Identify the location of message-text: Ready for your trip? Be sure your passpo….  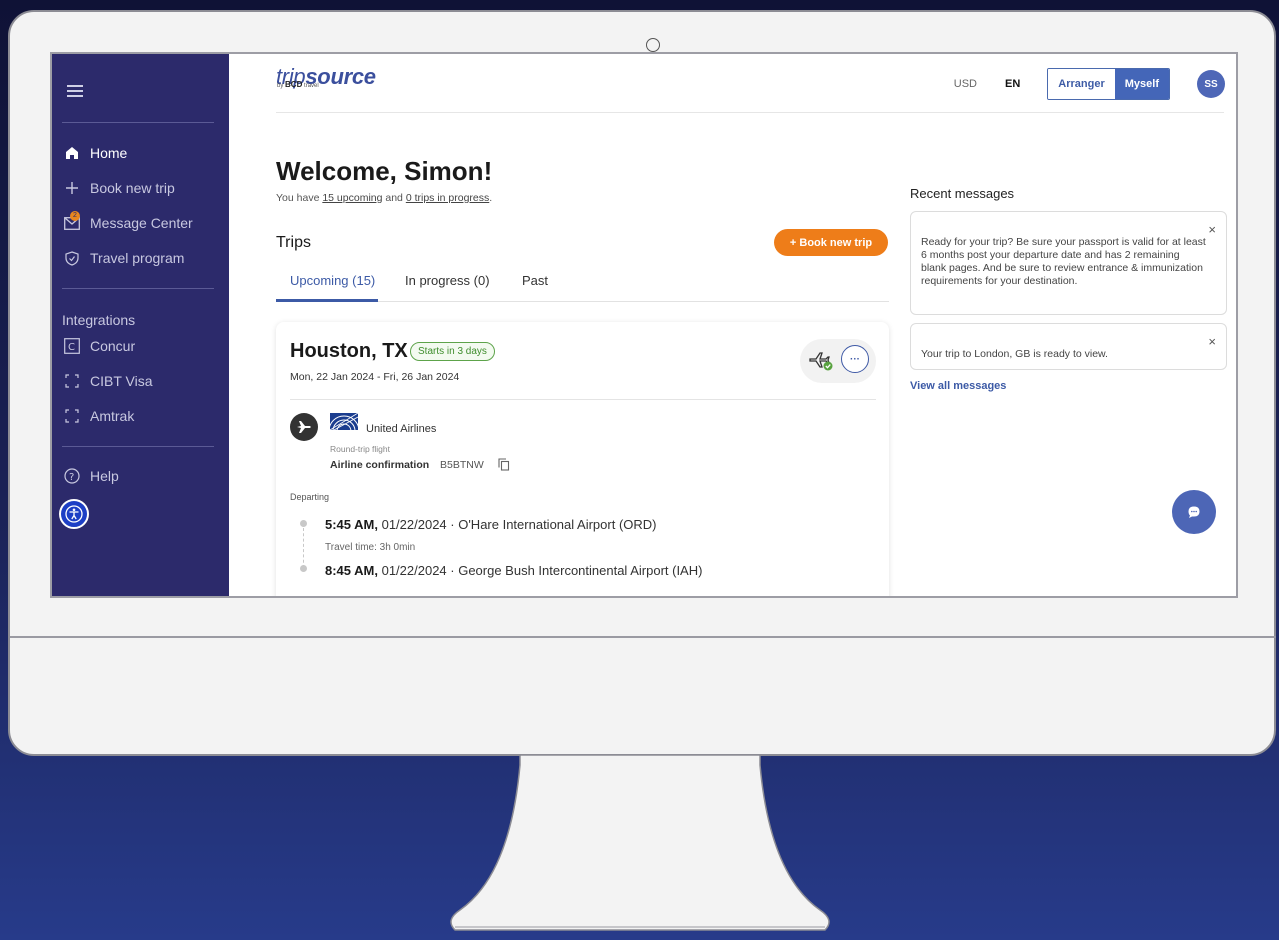
(1063, 261).